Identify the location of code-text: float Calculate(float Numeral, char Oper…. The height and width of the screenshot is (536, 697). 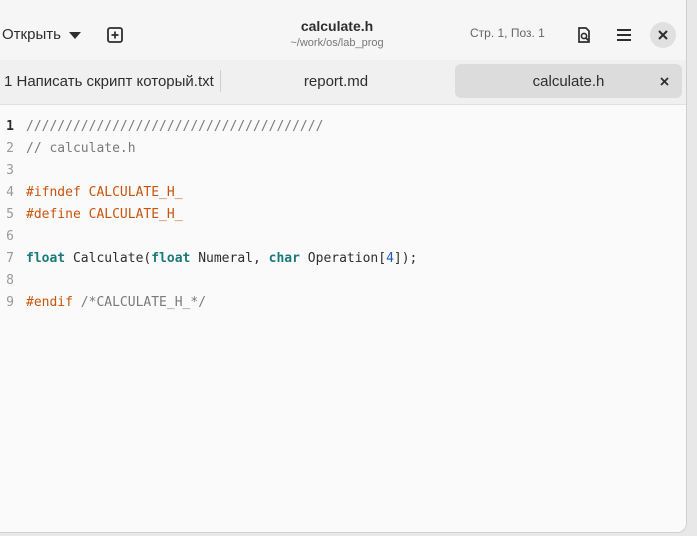
(221, 259).